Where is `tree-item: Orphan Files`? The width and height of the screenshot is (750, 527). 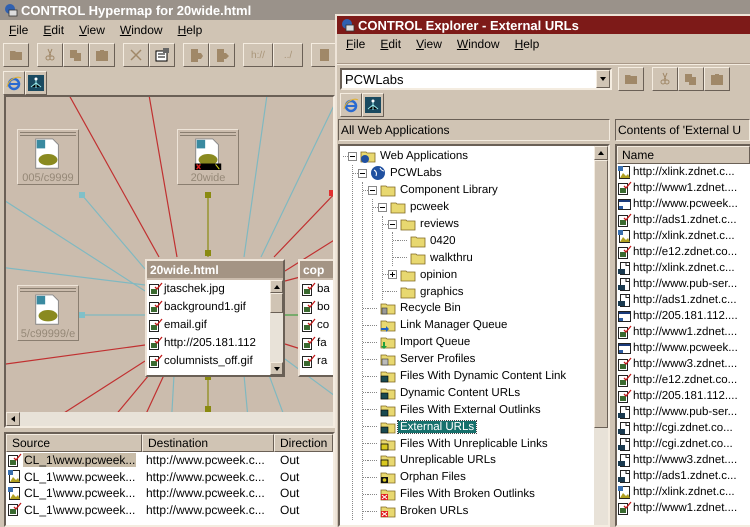 tree-item: Orphan Files is located at coordinates (433, 477).